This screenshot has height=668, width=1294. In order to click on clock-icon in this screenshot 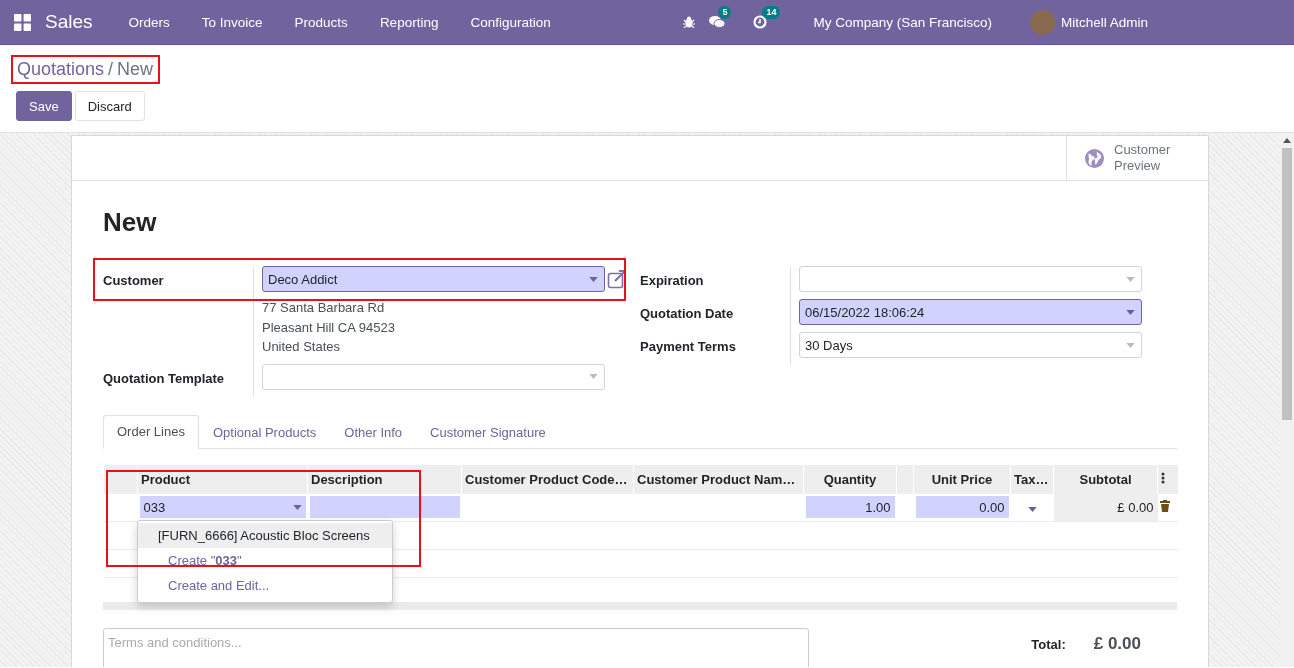, I will do `click(760, 22)`.